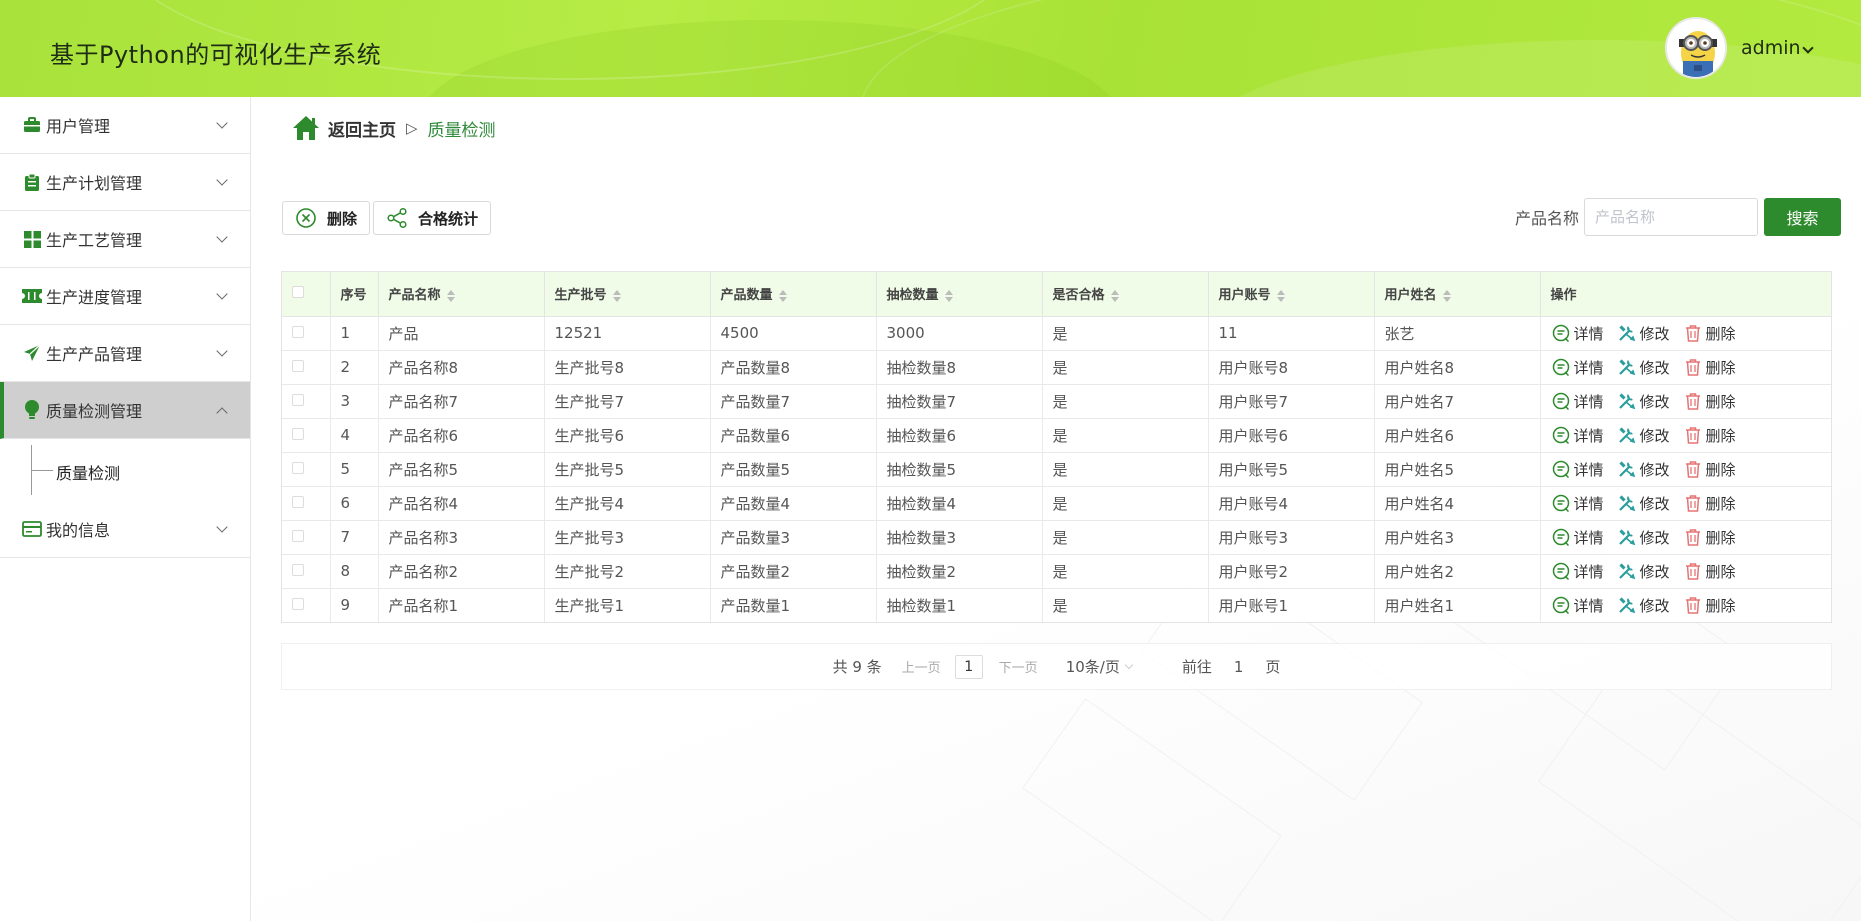 This screenshot has height=921, width=1861. I want to click on search-input, so click(1671, 217).